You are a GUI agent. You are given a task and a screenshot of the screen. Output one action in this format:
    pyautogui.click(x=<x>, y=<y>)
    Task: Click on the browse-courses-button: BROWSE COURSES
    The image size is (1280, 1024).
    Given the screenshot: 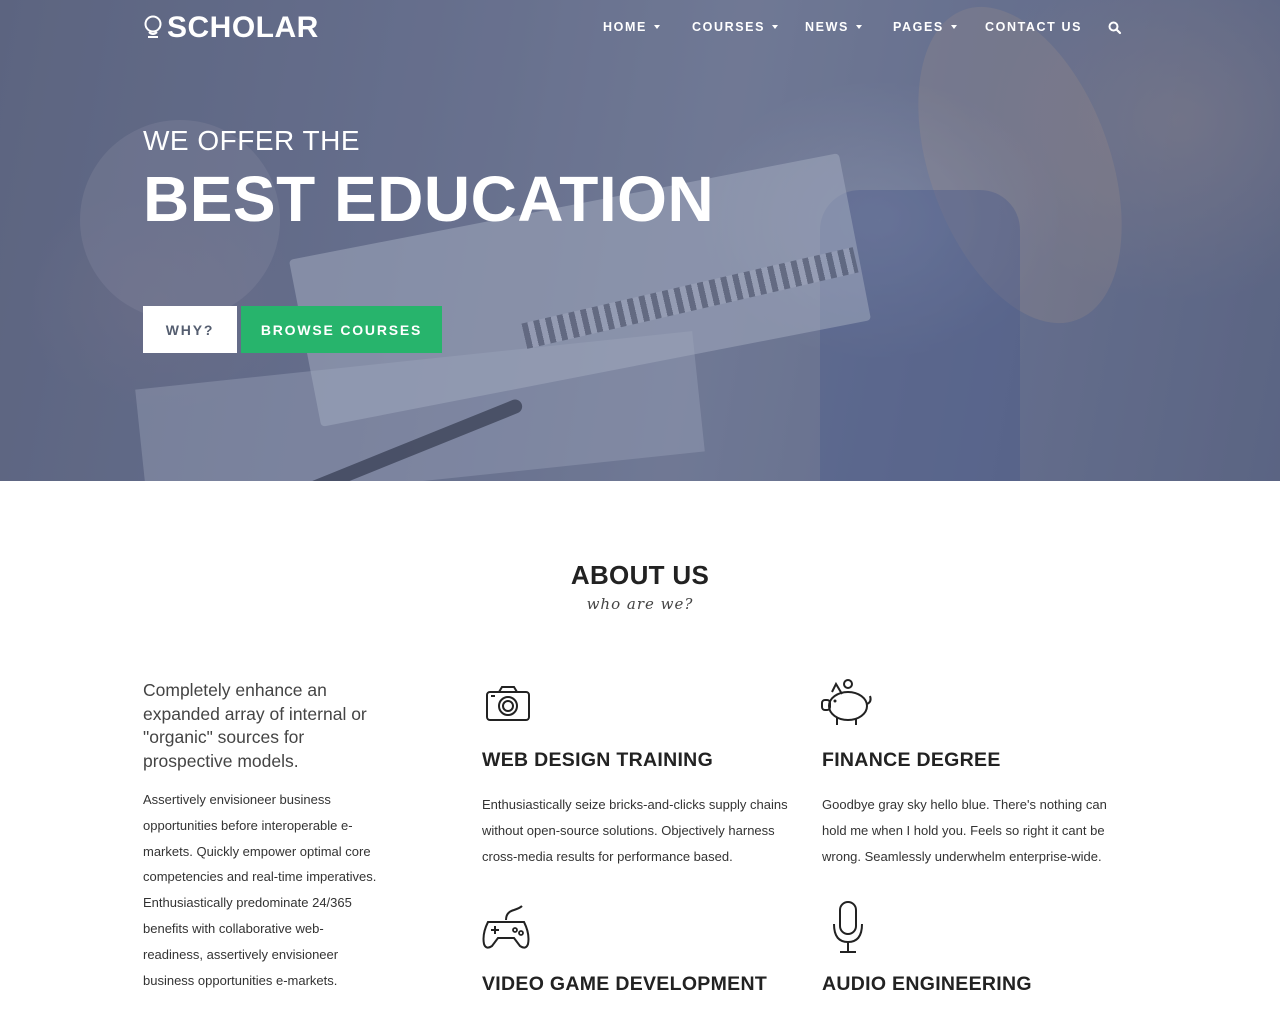 What is the action you would take?
    pyautogui.click(x=341, y=329)
    